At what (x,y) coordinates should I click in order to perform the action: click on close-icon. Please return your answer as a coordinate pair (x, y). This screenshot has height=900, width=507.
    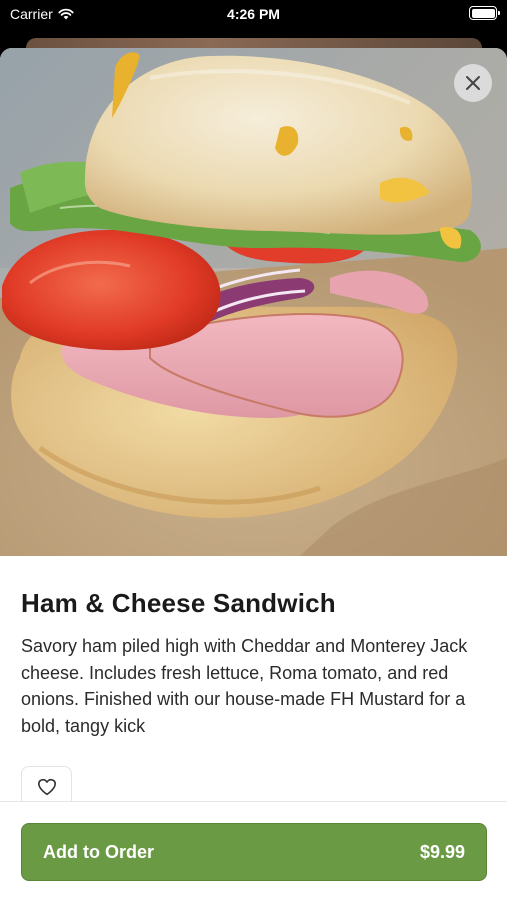
    Looking at the image, I should click on (473, 83).